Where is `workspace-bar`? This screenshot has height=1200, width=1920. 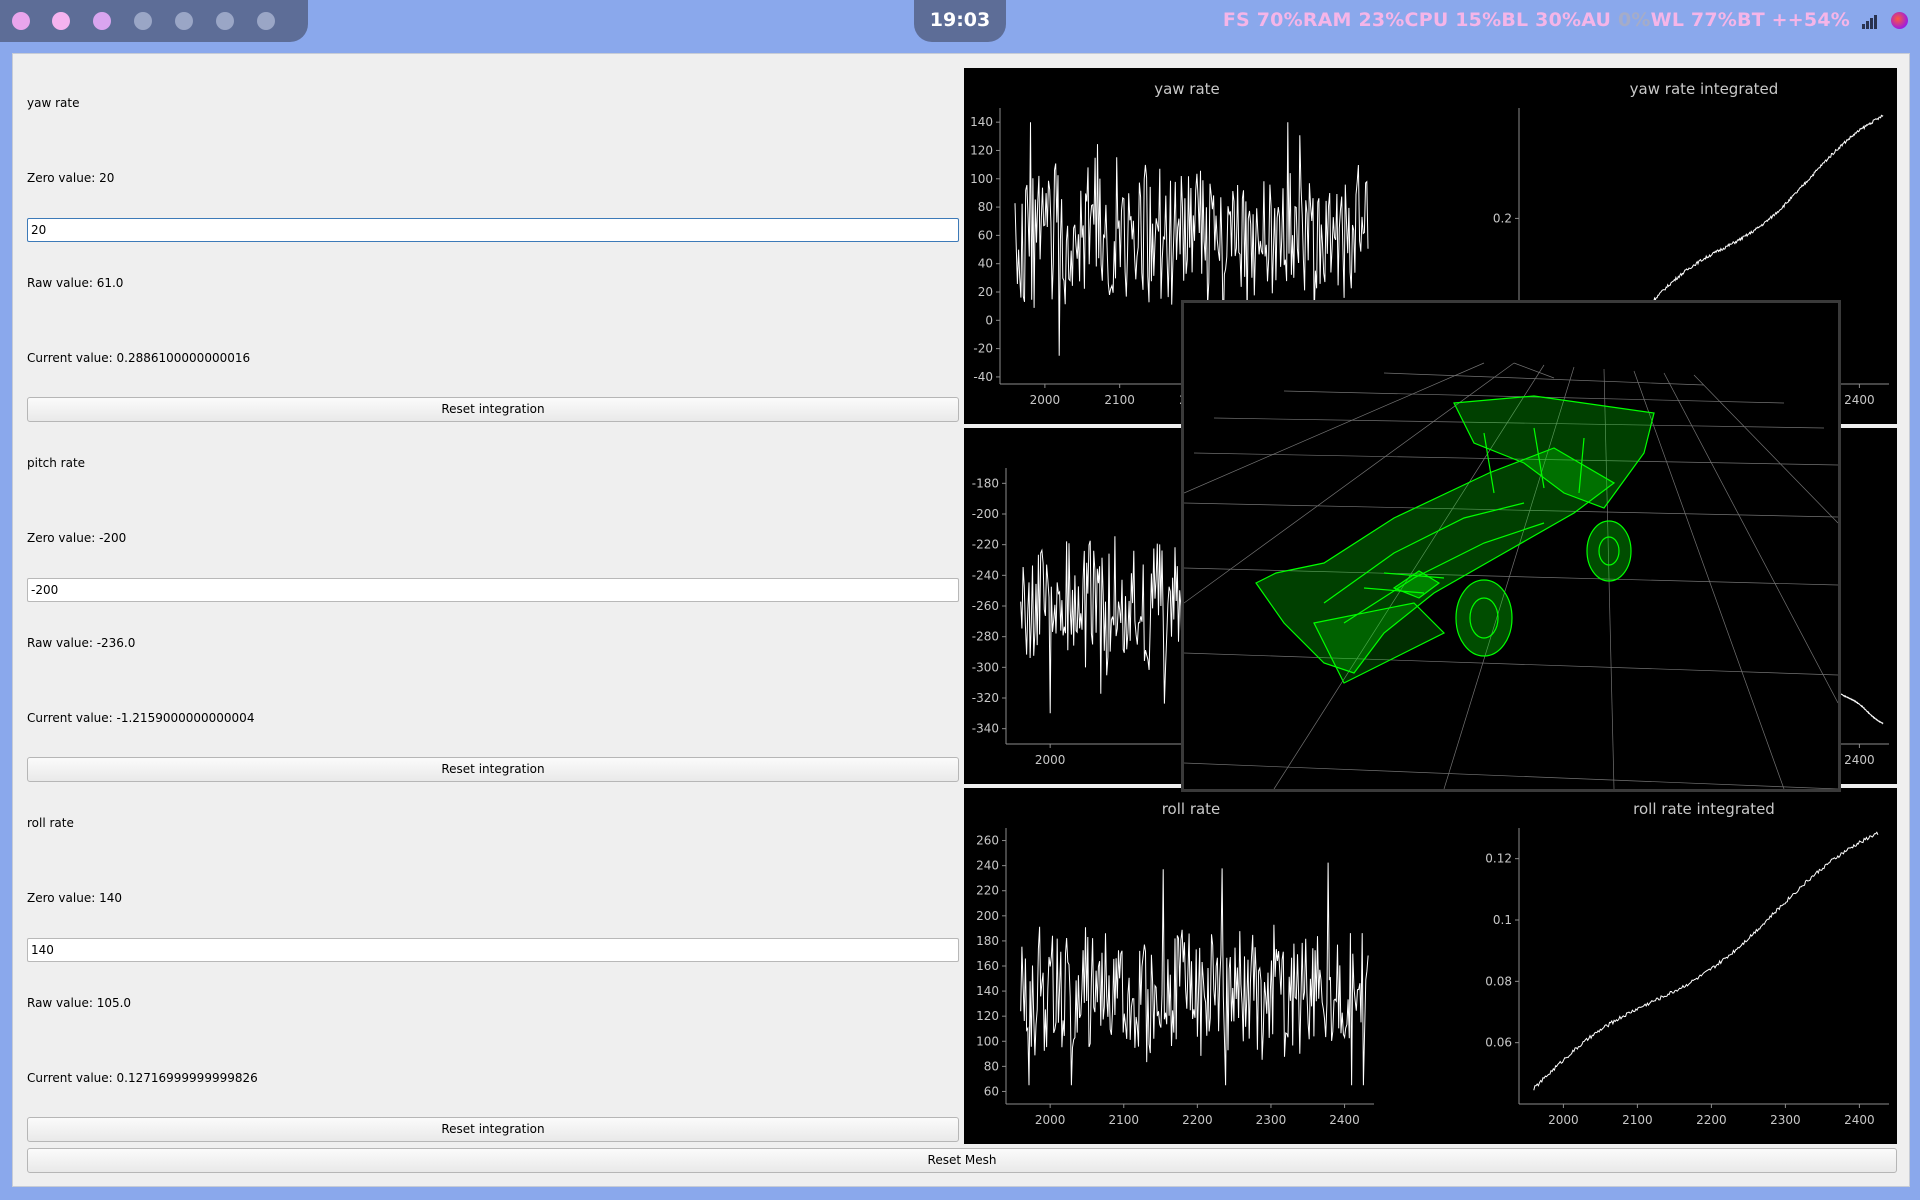
workspace-bar is located at coordinates (154, 21).